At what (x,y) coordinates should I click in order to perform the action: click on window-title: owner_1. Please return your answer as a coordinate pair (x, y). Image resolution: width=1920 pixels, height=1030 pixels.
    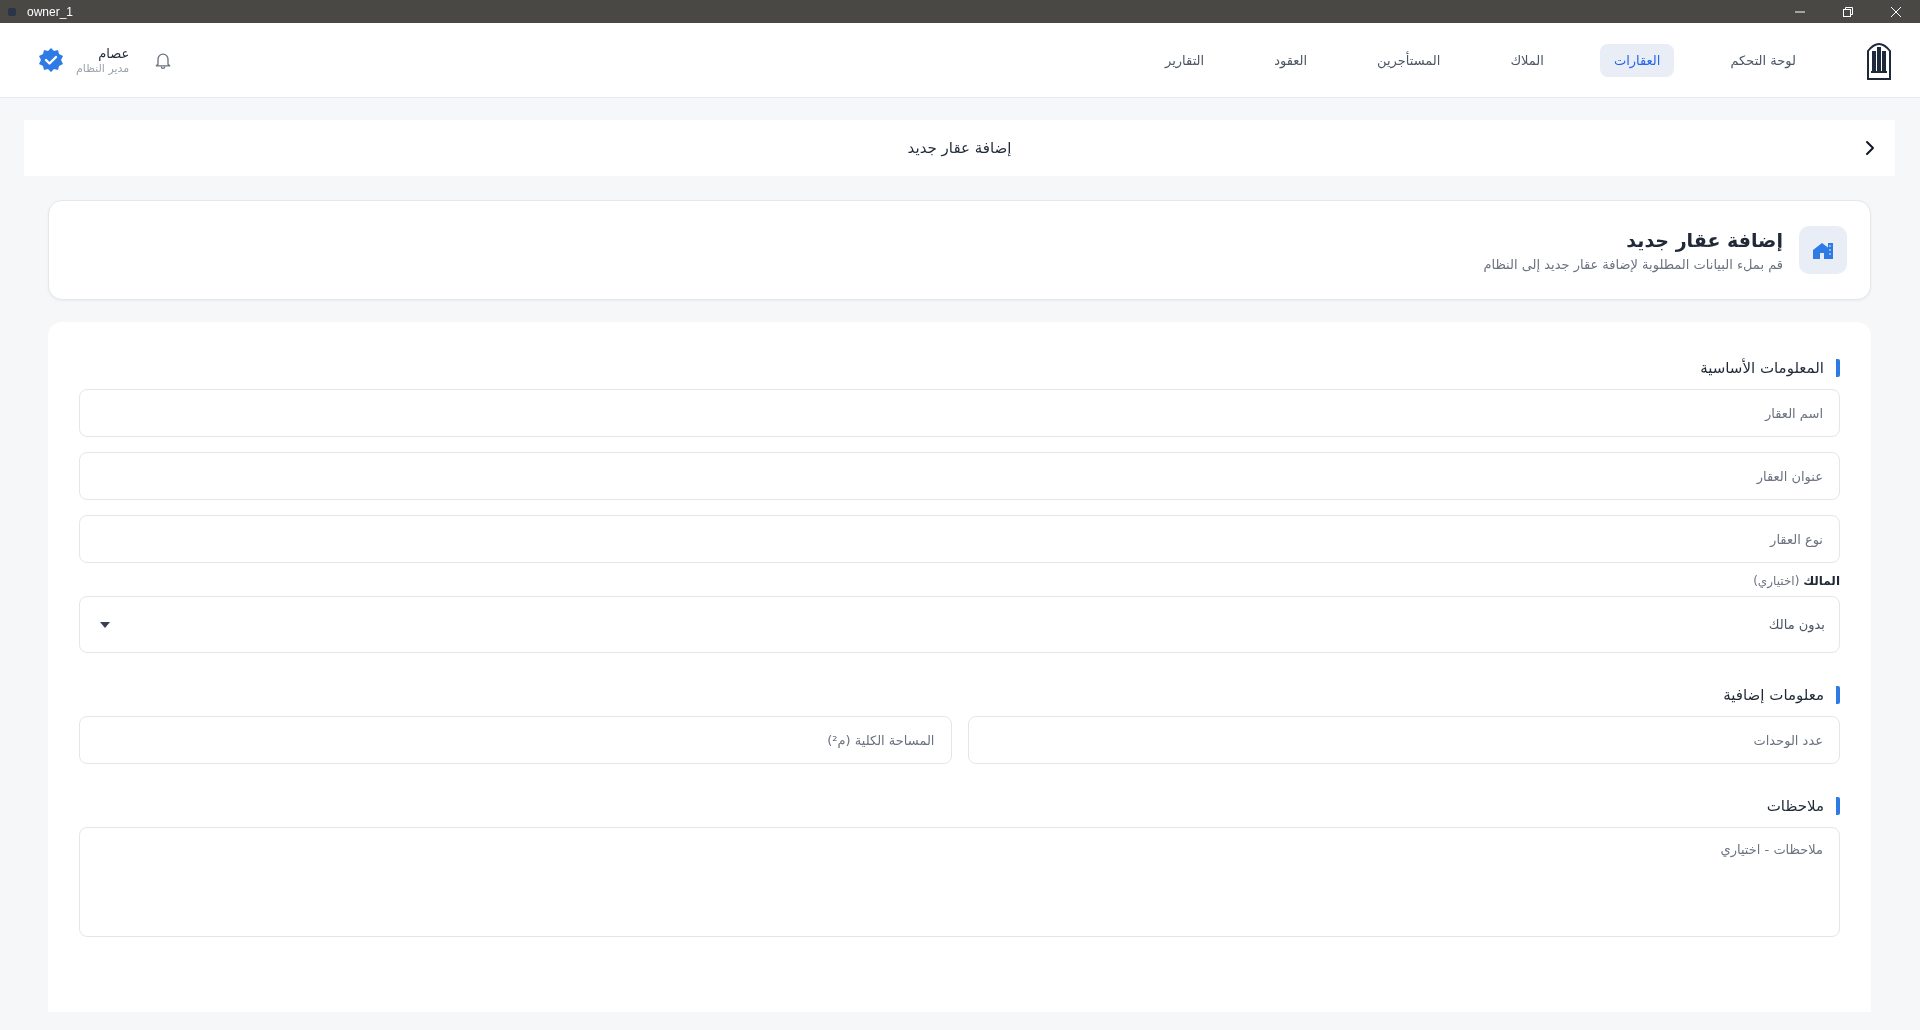
    Looking at the image, I should click on (50, 11).